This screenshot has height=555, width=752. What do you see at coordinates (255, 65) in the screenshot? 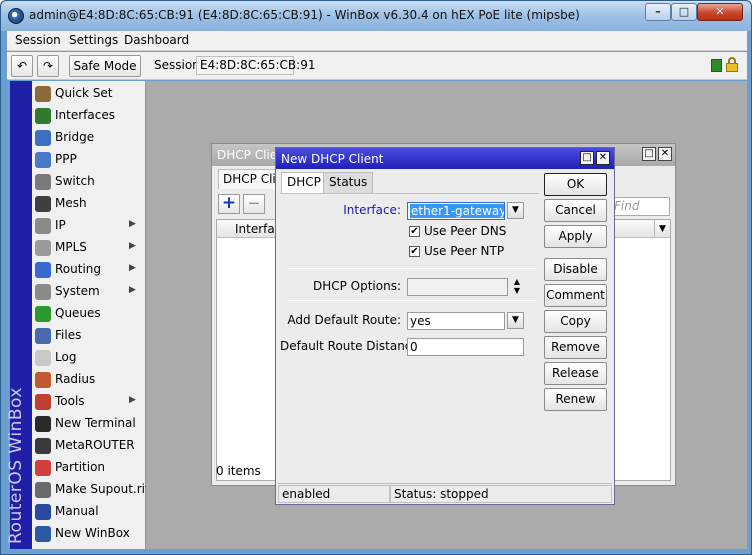
I see `session-field: E4:8D:8C:65:CB:91` at bounding box center [255, 65].